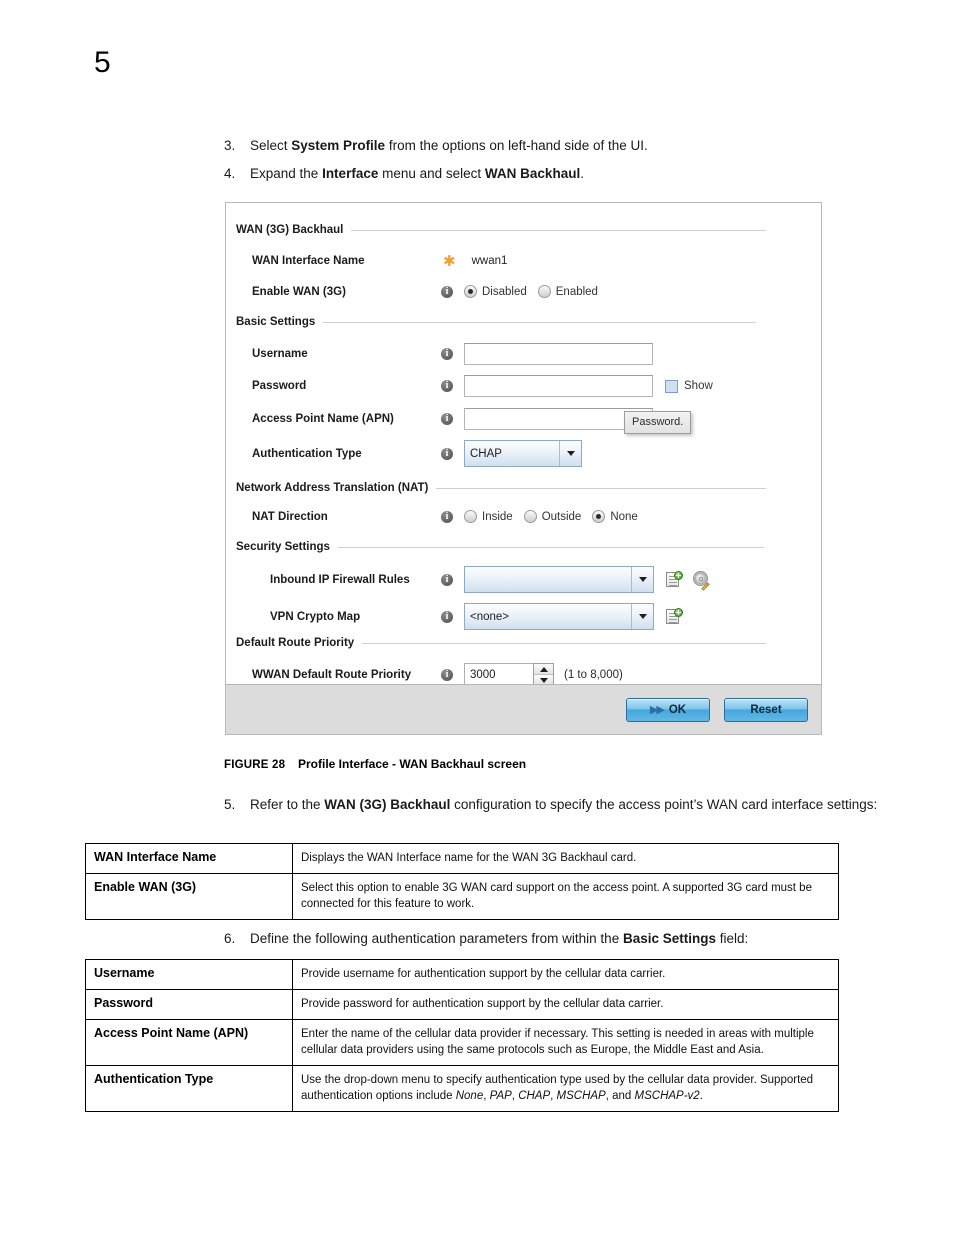 Image resolution: width=954 pixels, height=1235 pixels. I want to click on radio-nat-inside: Inside, so click(488, 516).